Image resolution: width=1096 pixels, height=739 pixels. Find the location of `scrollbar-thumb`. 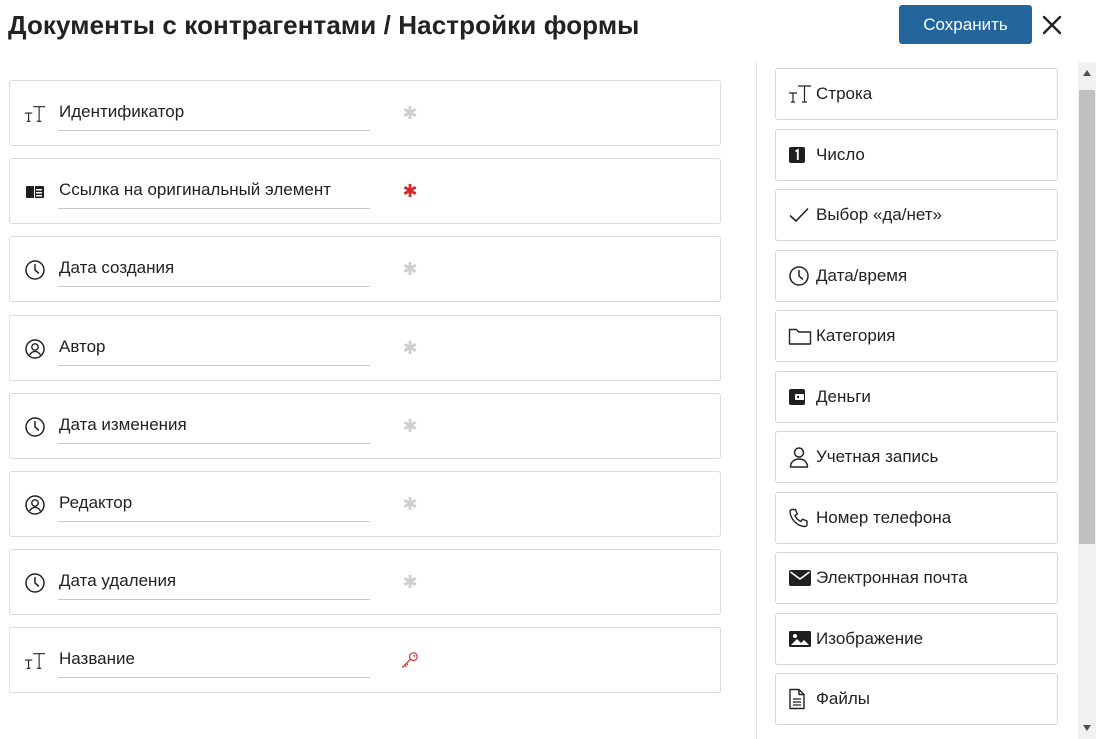

scrollbar-thumb is located at coordinates (1087, 317).